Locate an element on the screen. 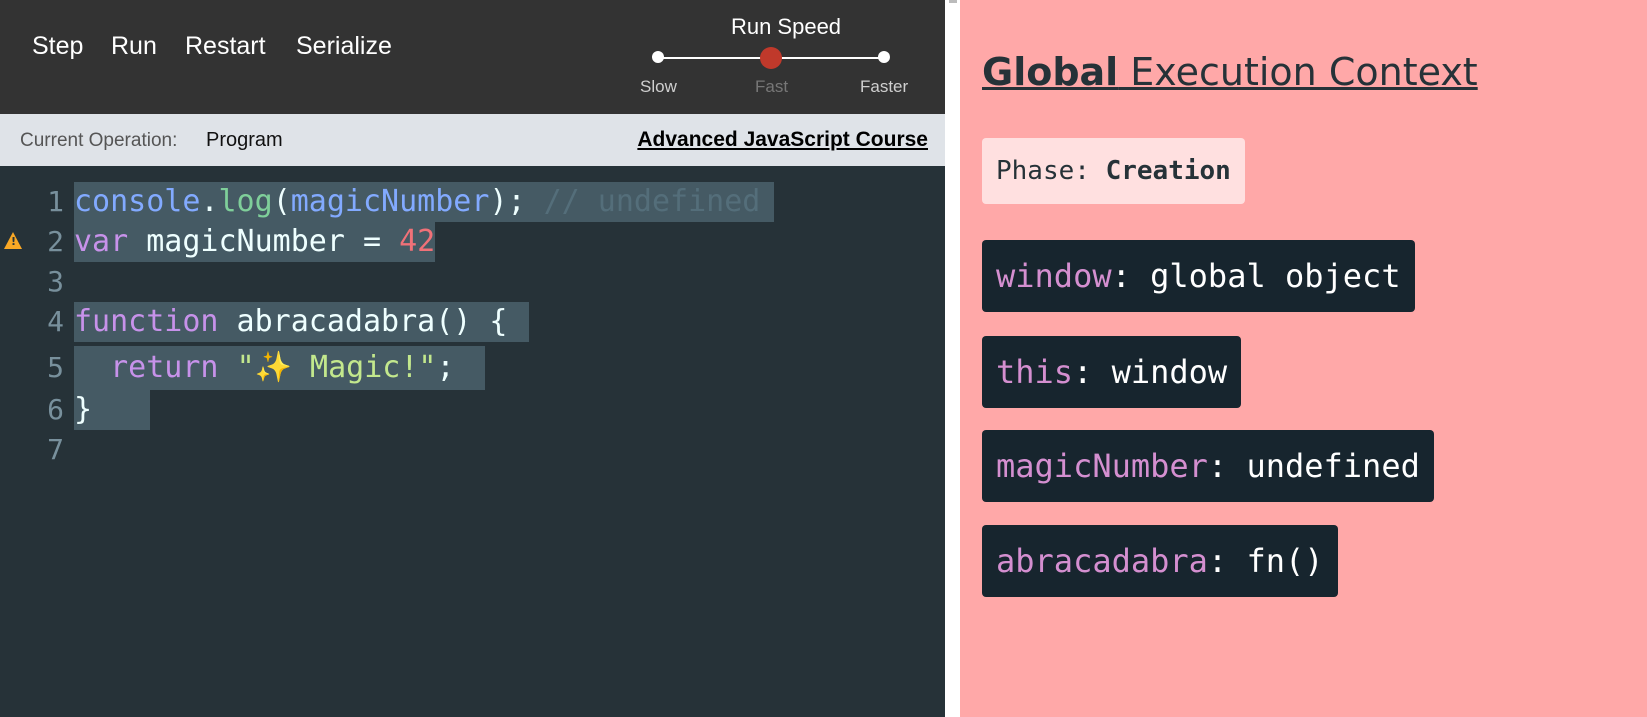  pane-divider is located at coordinates (952, 358).